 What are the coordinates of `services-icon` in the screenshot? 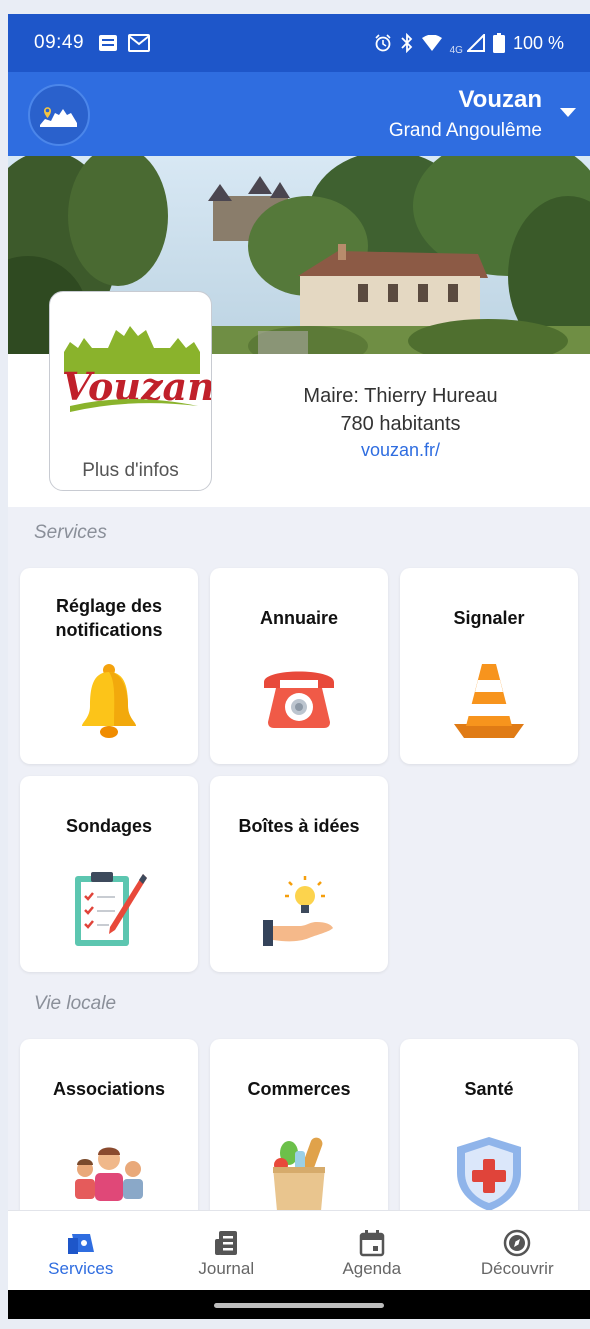 It's located at (80, 1244).